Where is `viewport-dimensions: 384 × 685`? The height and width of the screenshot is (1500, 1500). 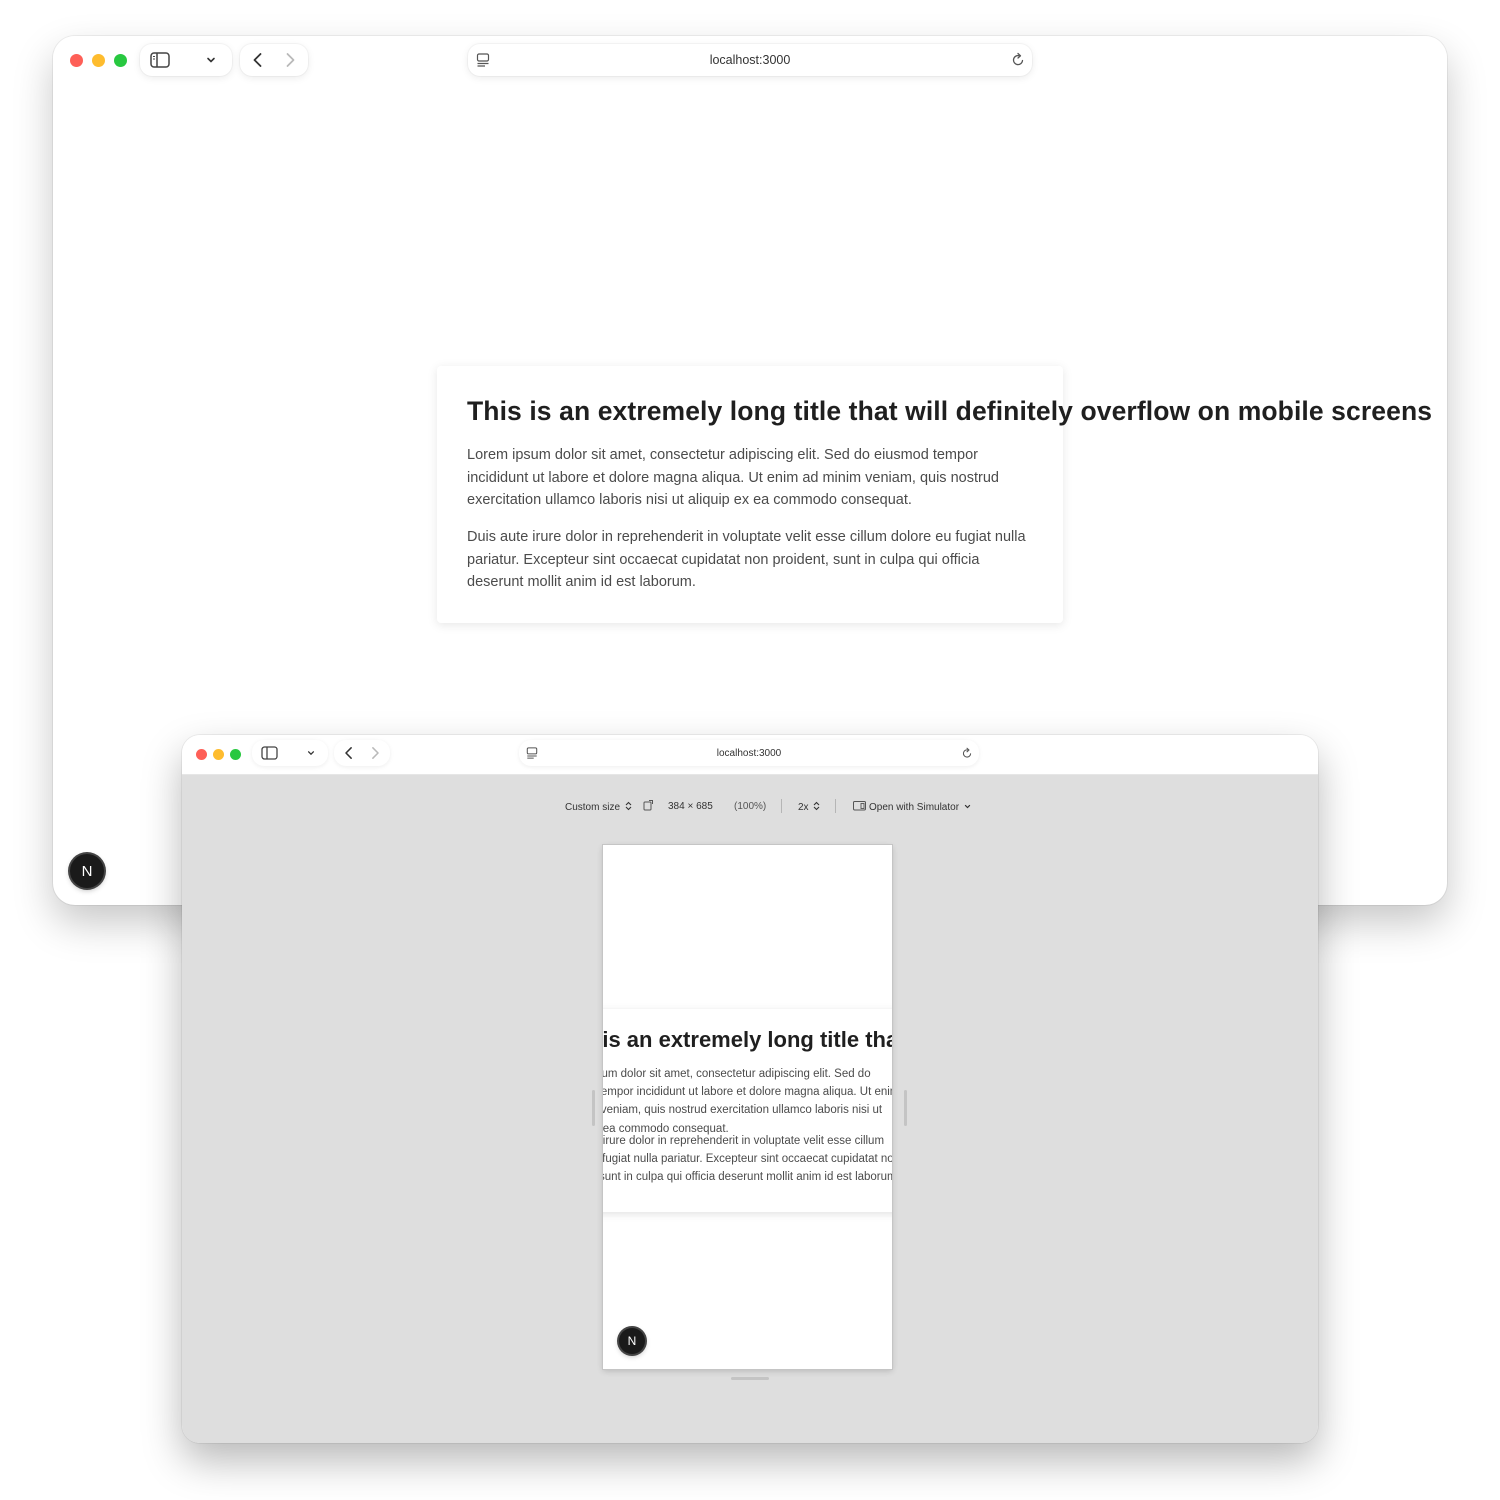
viewport-dimensions: 384 × 685 is located at coordinates (690, 806).